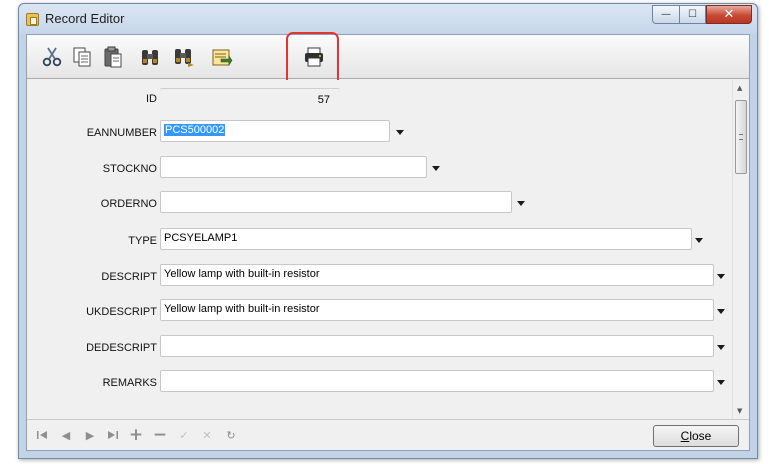 The width and height of the screenshot is (769, 464). I want to click on eannumber-dropdown-icon, so click(400, 132).